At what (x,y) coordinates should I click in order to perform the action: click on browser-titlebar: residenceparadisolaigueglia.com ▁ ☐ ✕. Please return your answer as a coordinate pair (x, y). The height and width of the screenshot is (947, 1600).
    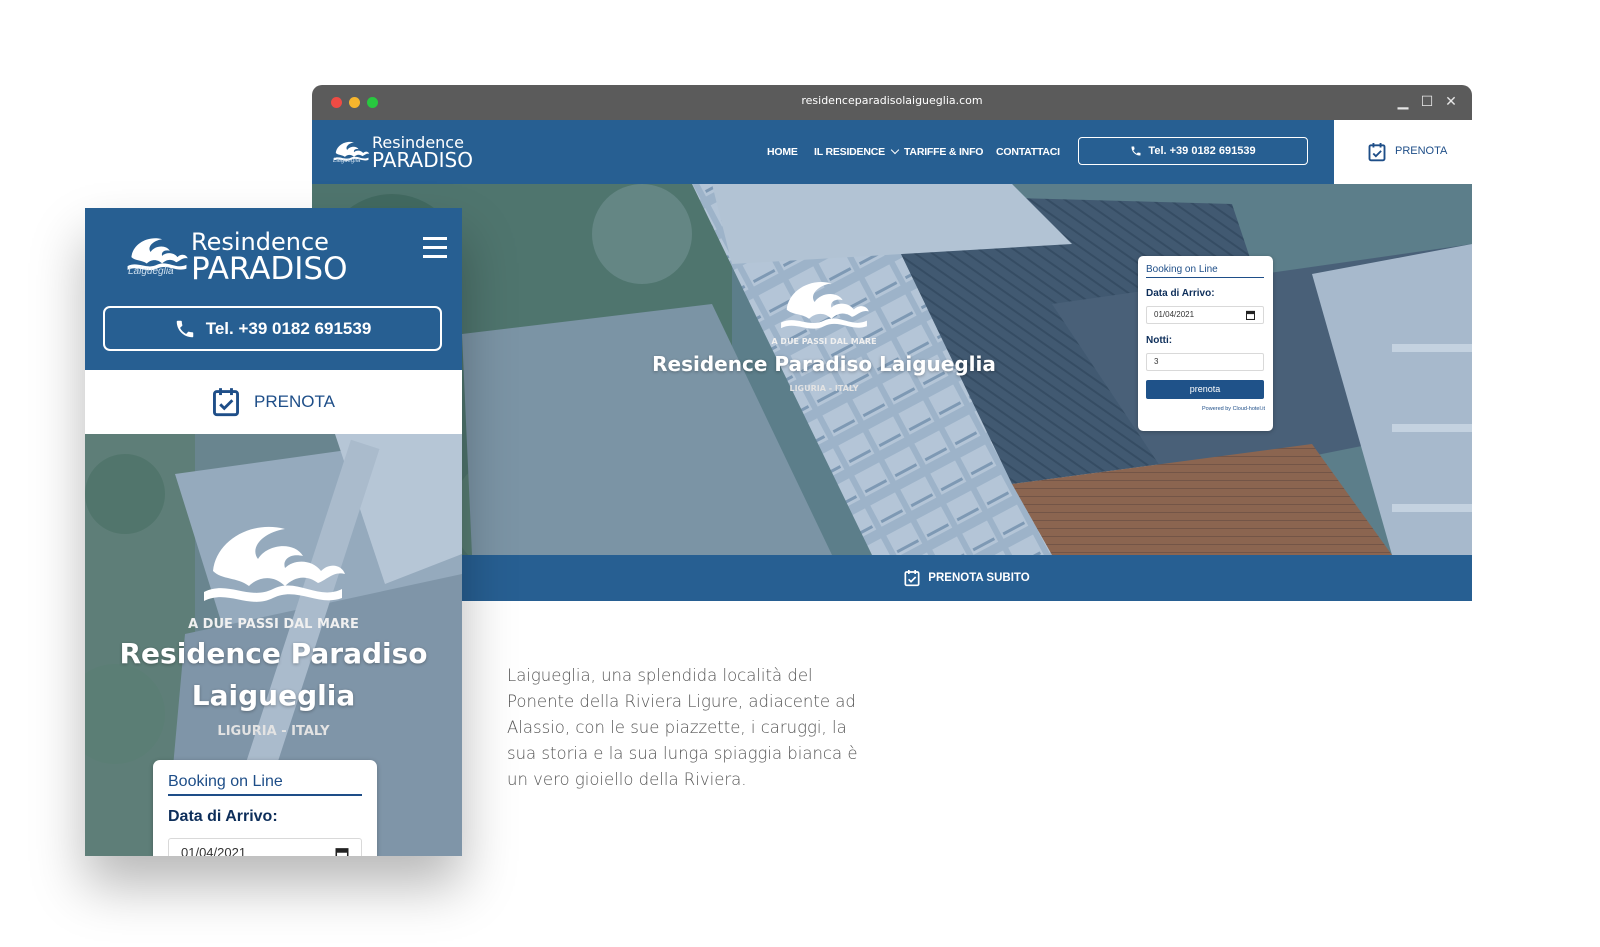
    Looking at the image, I should click on (892, 102).